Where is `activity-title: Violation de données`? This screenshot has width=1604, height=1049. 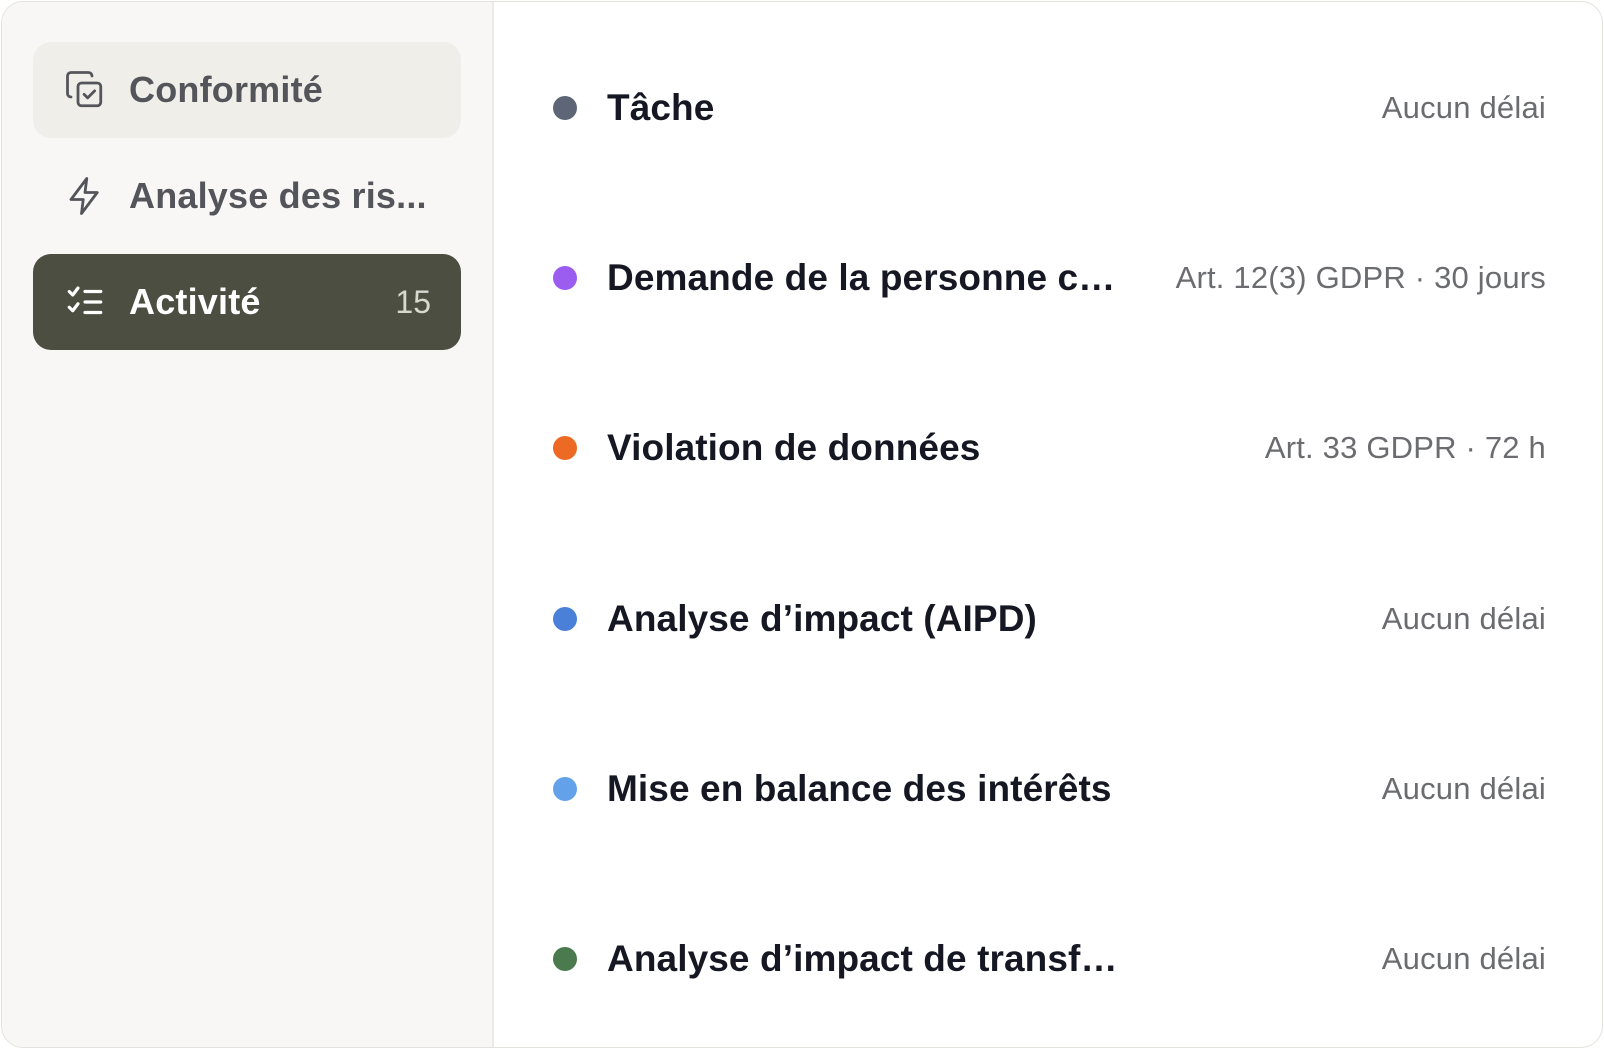
activity-title: Violation de données is located at coordinates (794, 447).